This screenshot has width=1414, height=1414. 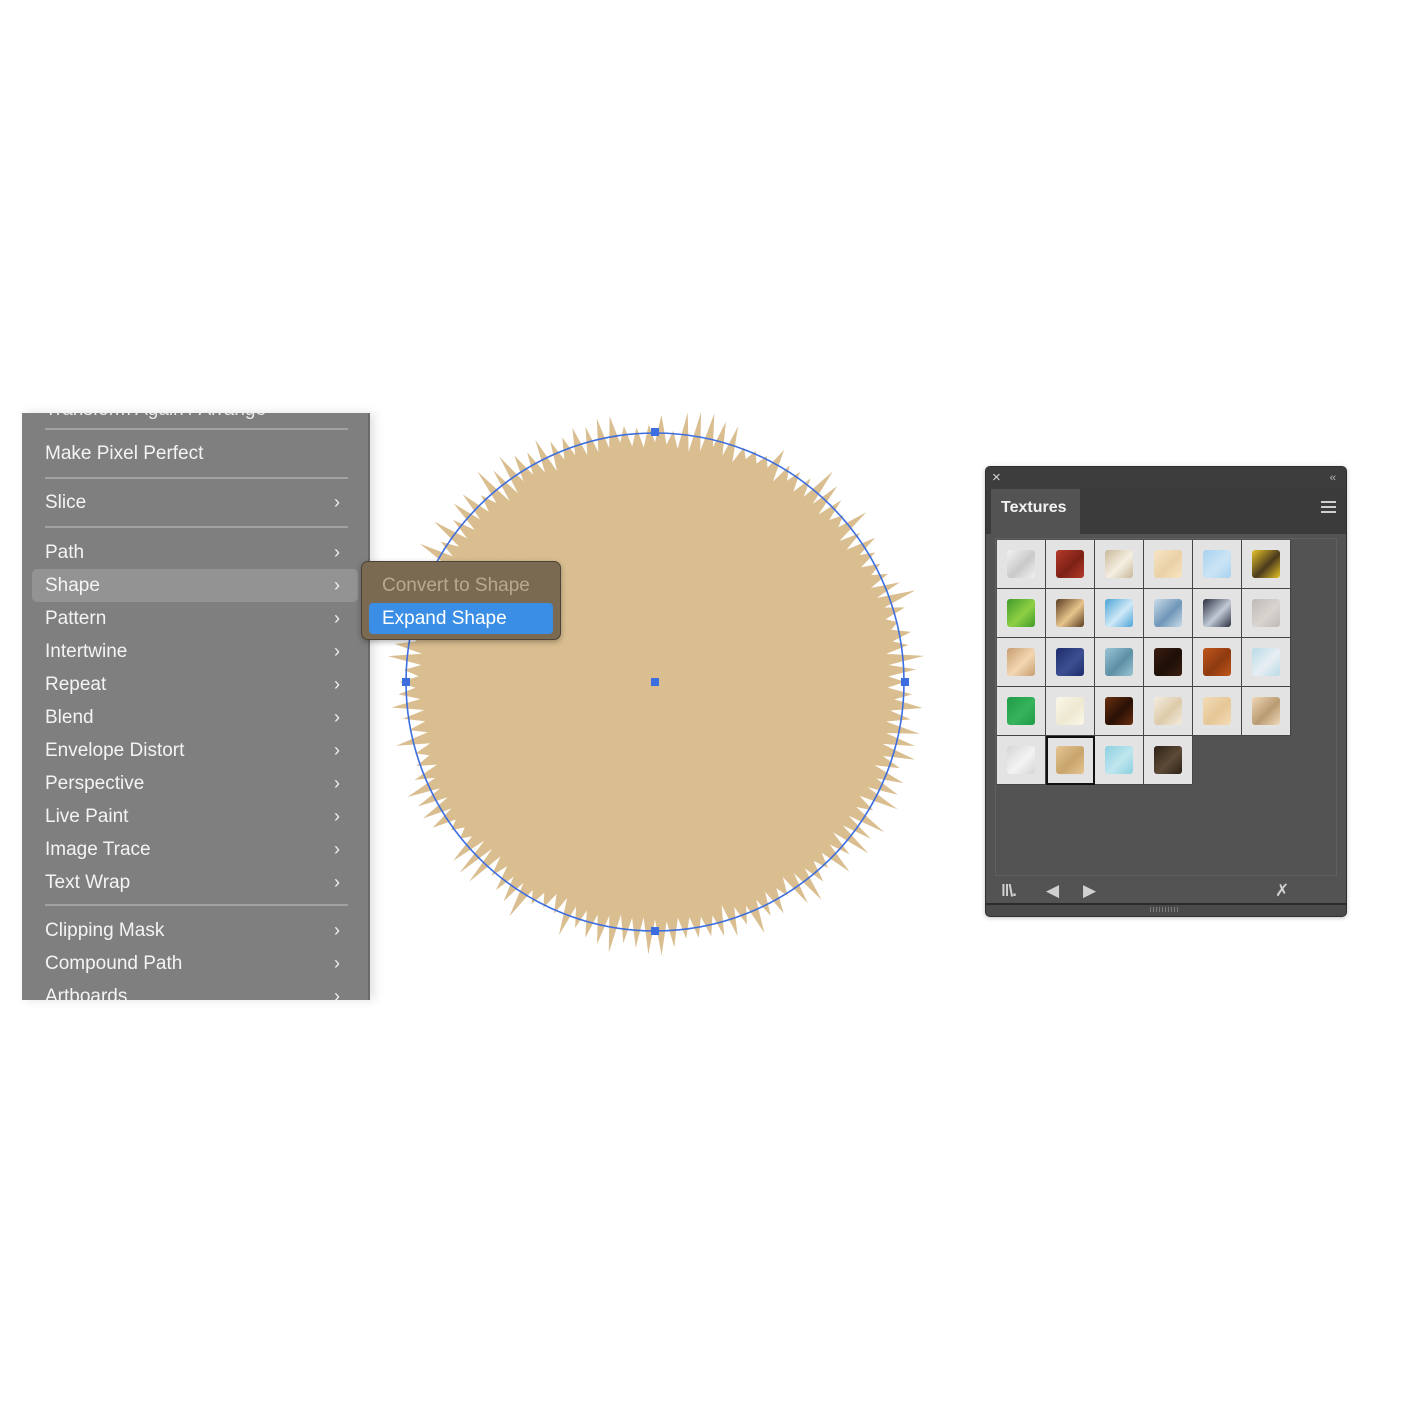 What do you see at coordinates (406, 682) in the screenshot?
I see `anchor-point-left` at bounding box center [406, 682].